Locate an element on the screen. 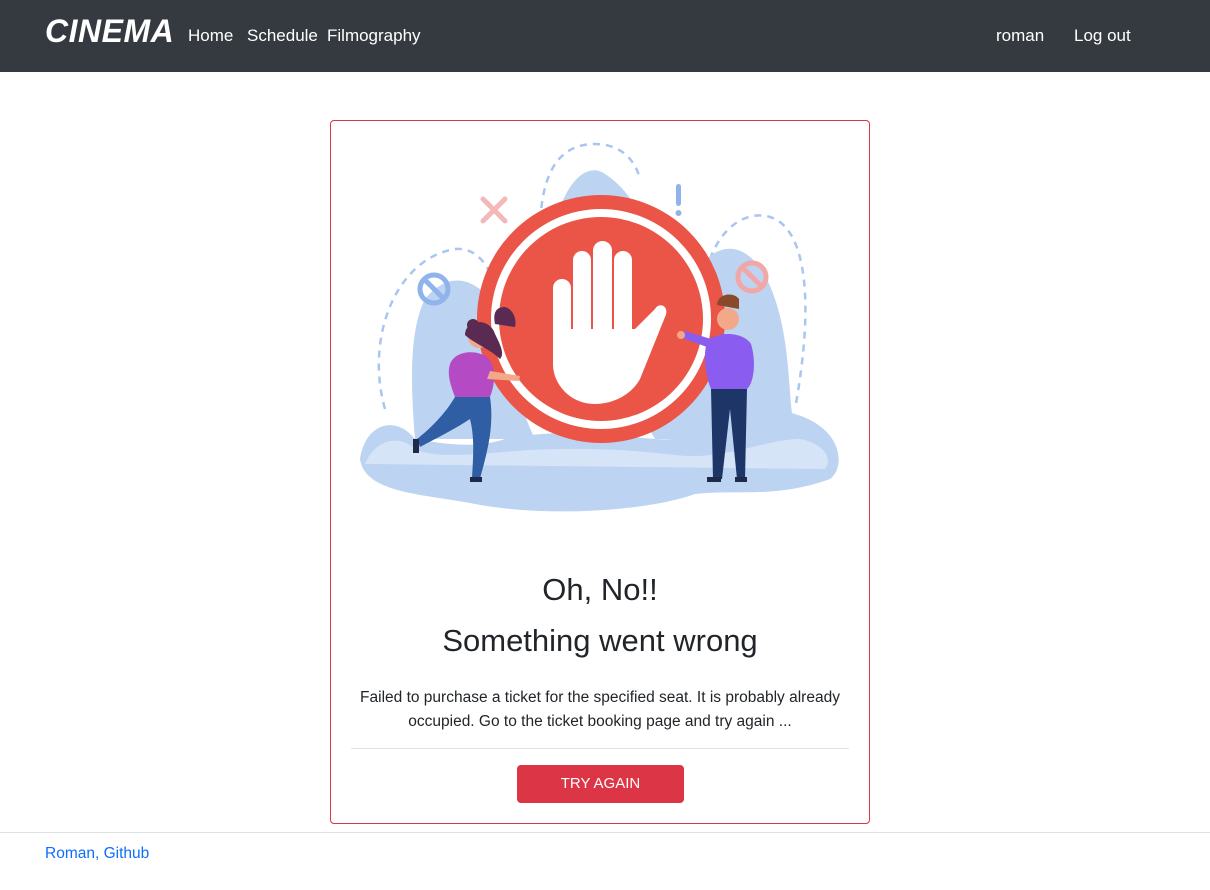  try-again-button: TRY AGAIN is located at coordinates (600, 784).